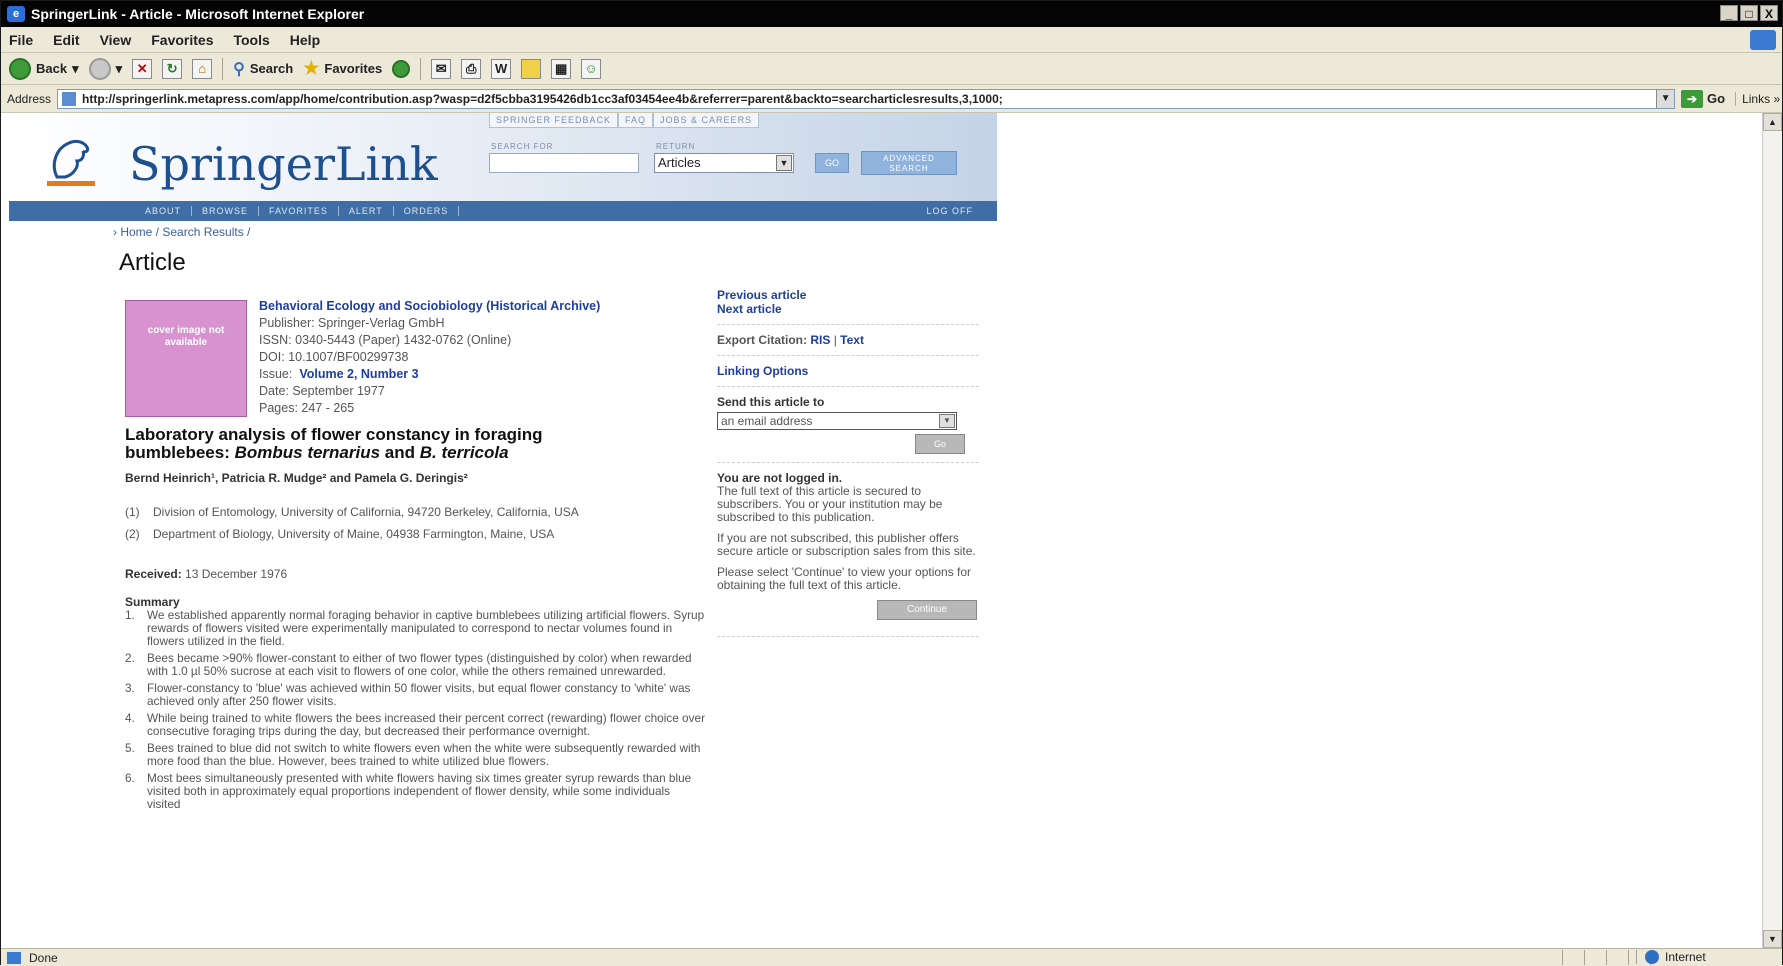 The height and width of the screenshot is (966, 1783). What do you see at coordinates (142, 68) in the screenshot?
I see `stop-icon: ✕` at bounding box center [142, 68].